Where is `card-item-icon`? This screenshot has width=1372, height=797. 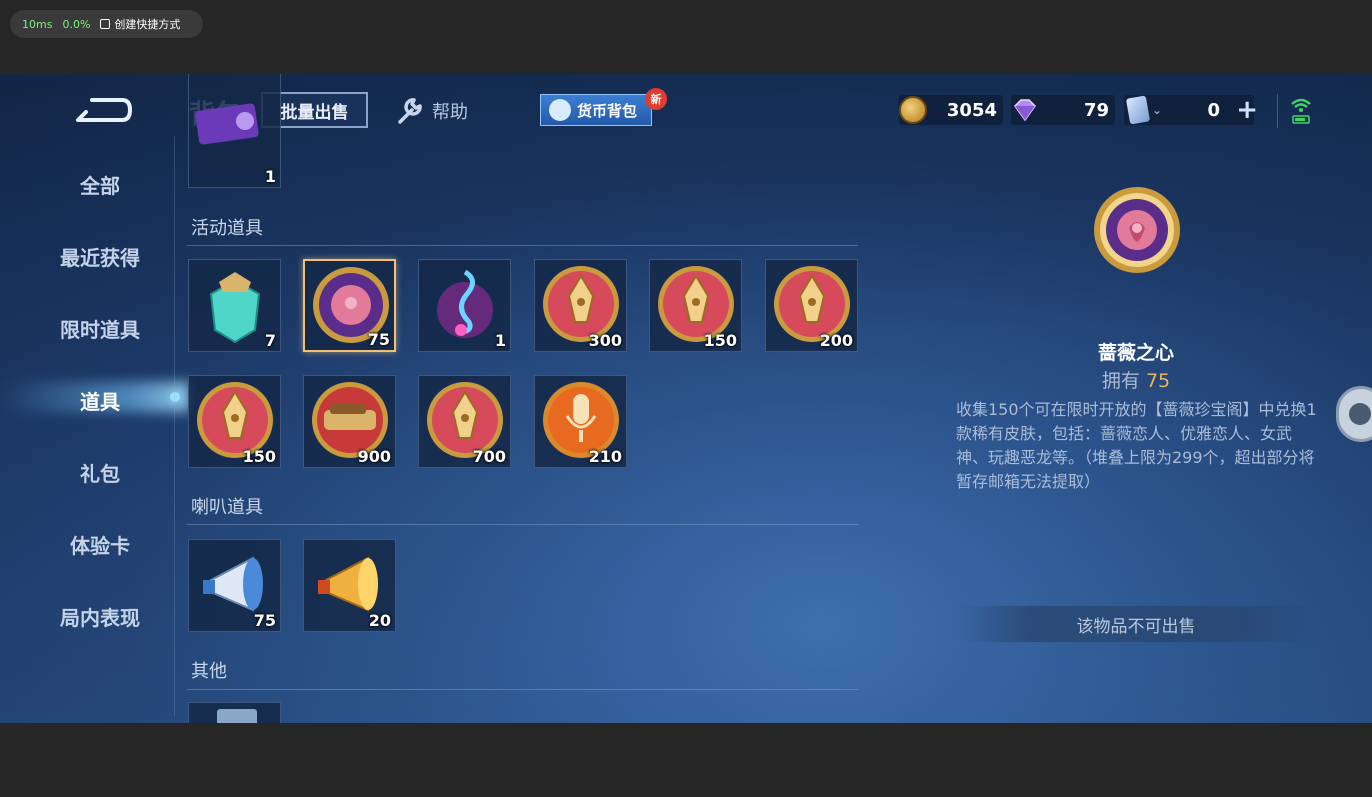
card-item-icon is located at coordinates (237, 716).